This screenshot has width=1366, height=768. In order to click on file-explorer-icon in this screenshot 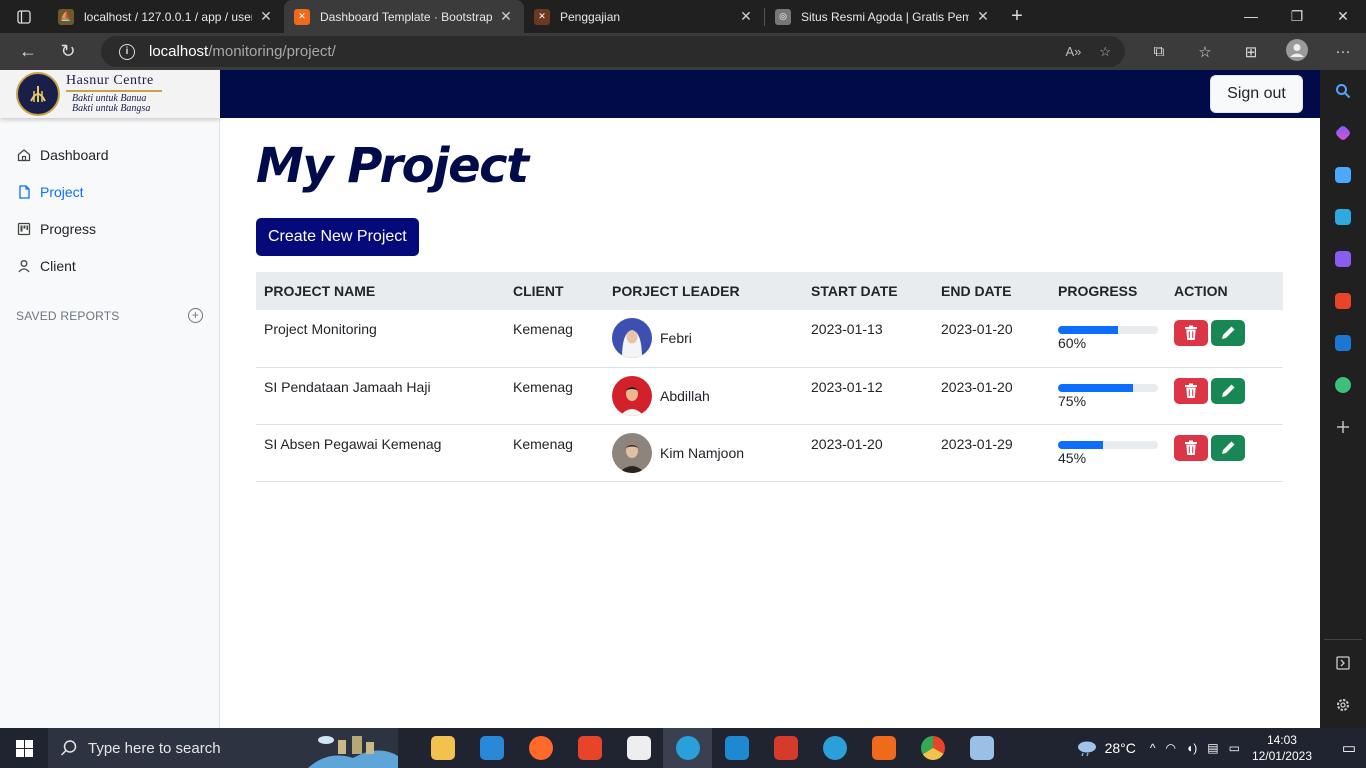, I will do `click(442, 748)`.